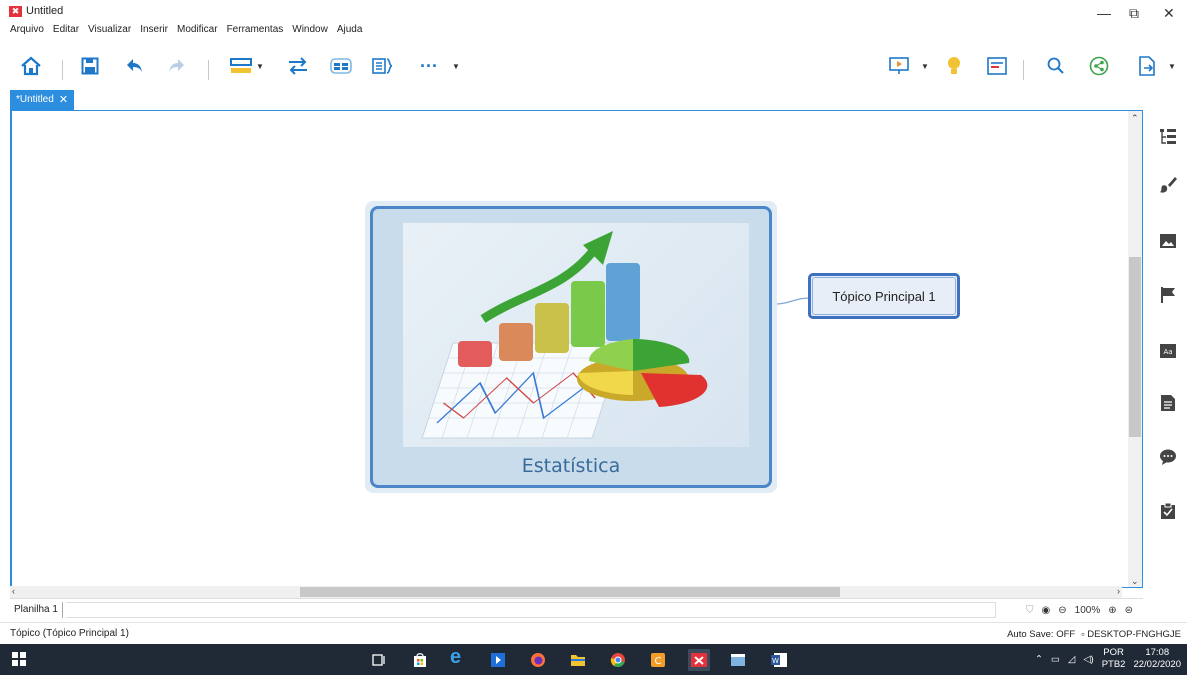  What do you see at coordinates (1168, 457) in the screenshot?
I see `comment-icon` at bounding box center [1168, 457].